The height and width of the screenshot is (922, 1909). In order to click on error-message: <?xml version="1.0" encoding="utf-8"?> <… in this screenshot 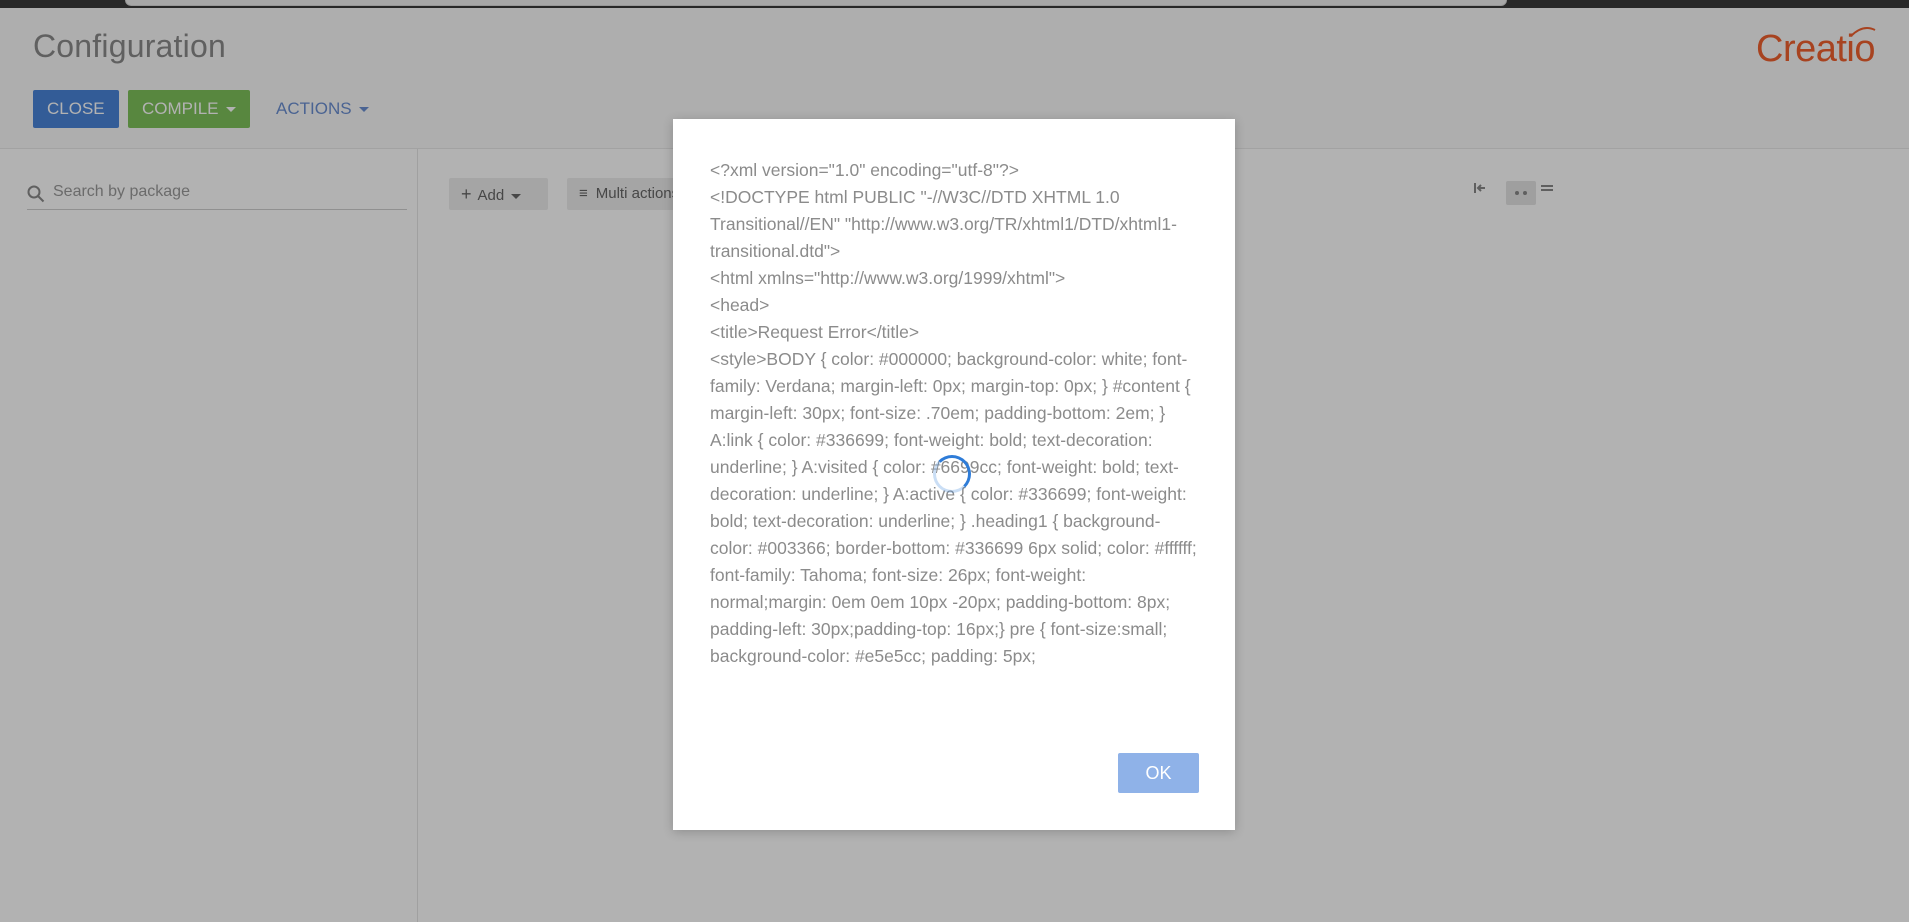, I will do `click(953, 413)`.